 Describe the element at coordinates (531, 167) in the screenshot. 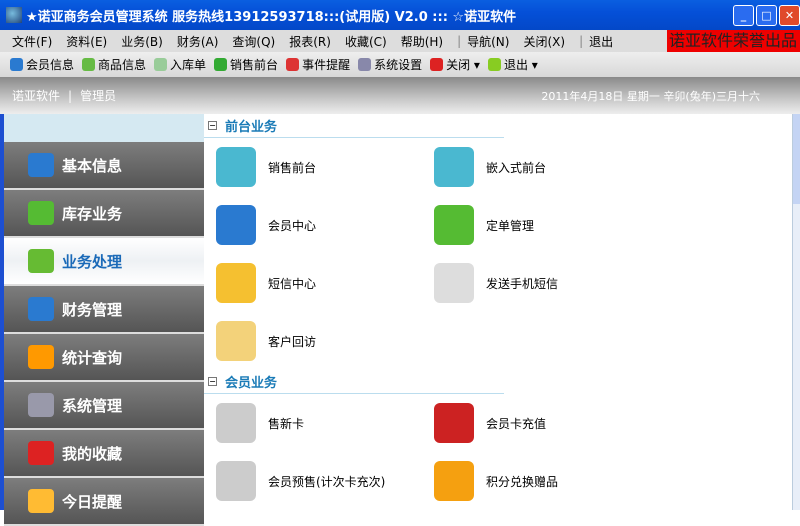

I see `function-item: 嵌入式前台` at that location.